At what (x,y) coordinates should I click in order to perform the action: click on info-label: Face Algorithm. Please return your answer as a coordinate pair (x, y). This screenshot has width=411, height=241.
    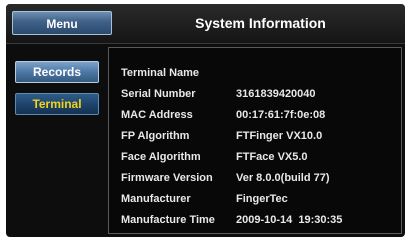
    Looking at the image, I should click on (161, 157).